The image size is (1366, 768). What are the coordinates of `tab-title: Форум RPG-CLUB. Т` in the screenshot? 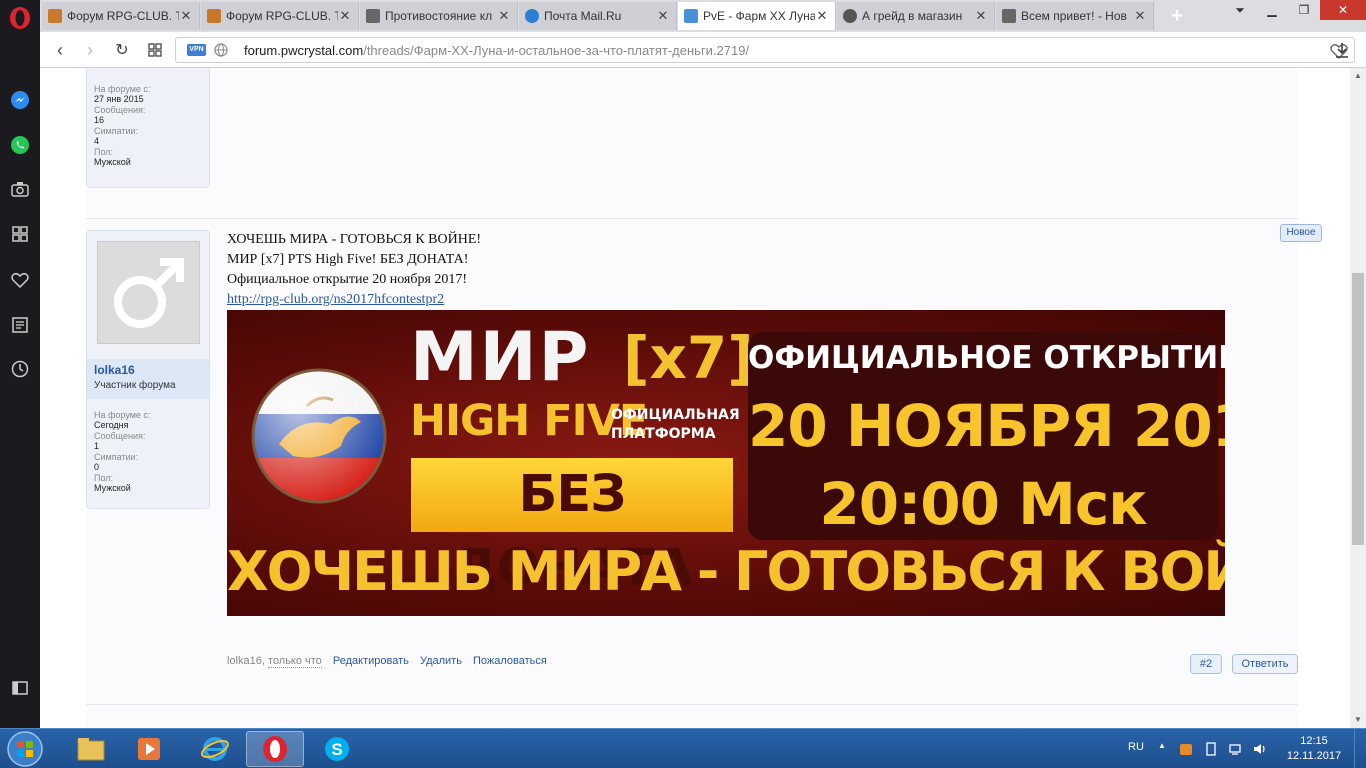 It's located at (123, 16).